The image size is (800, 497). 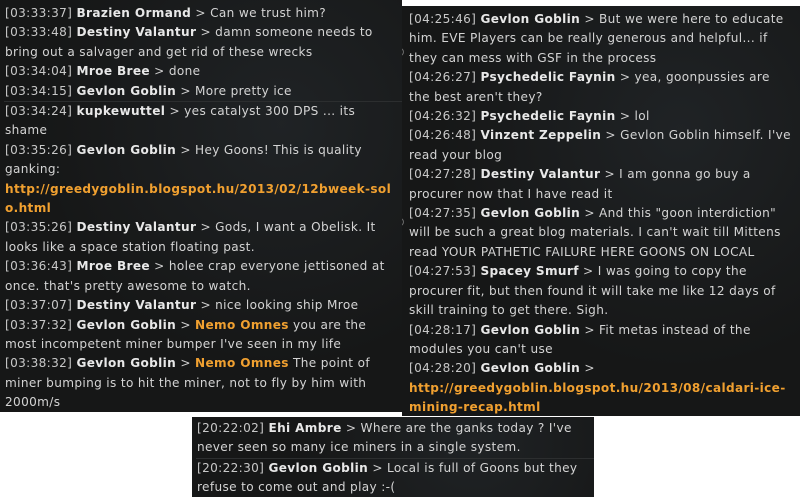 What do you see at coordinates (39, 13) in the screenshot?
I see `timestamp: [03:33:37]` at bounding box center [39, 13].